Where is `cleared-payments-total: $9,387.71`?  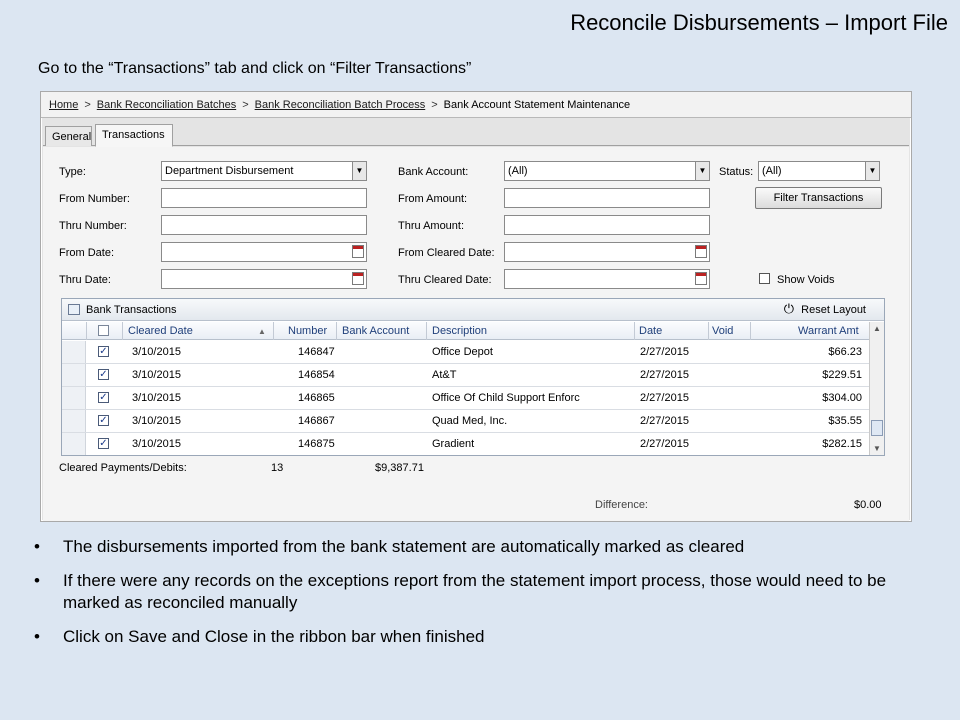 cleared-payments-total: $9,387.71 is located at coordinates (399, 468).